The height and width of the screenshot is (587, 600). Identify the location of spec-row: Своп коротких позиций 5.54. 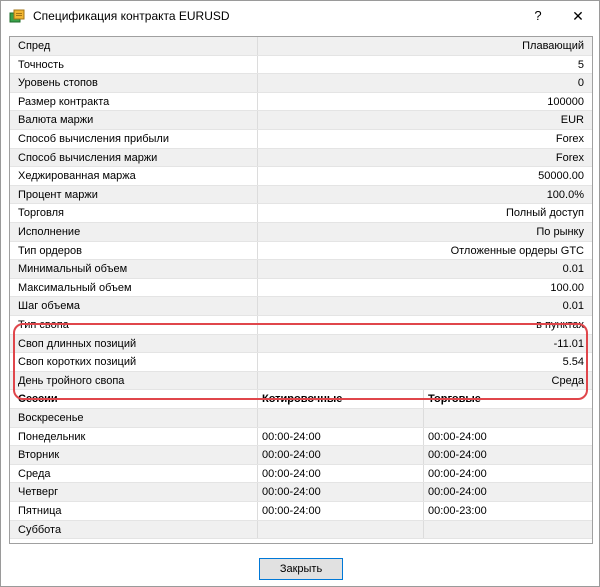
(301, 362).